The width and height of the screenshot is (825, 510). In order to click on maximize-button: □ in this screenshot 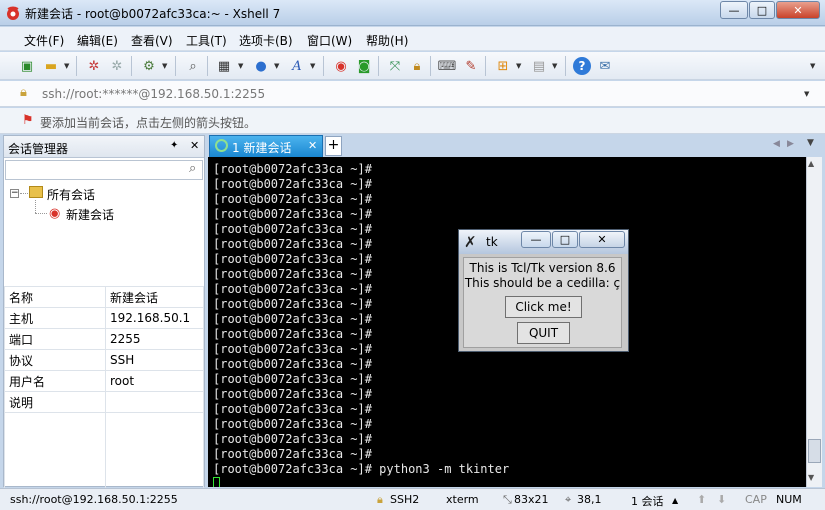, I will do `click(762, 10)`.